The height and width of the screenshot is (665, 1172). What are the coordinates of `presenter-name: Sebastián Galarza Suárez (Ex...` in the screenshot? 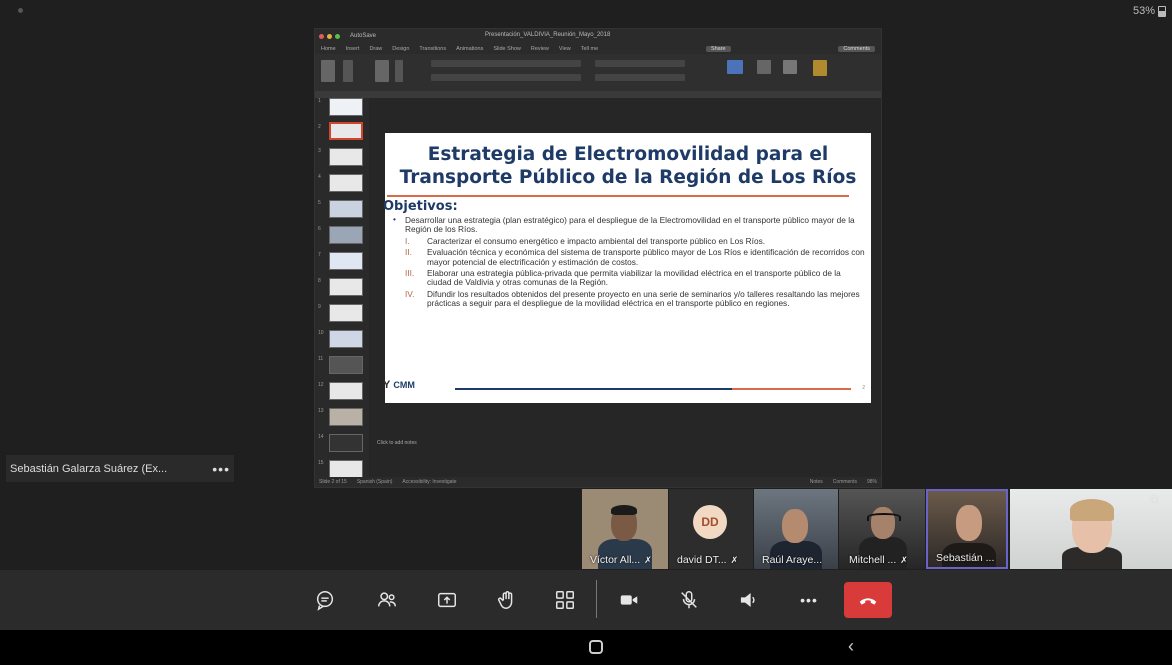 It's located at (89, 468).